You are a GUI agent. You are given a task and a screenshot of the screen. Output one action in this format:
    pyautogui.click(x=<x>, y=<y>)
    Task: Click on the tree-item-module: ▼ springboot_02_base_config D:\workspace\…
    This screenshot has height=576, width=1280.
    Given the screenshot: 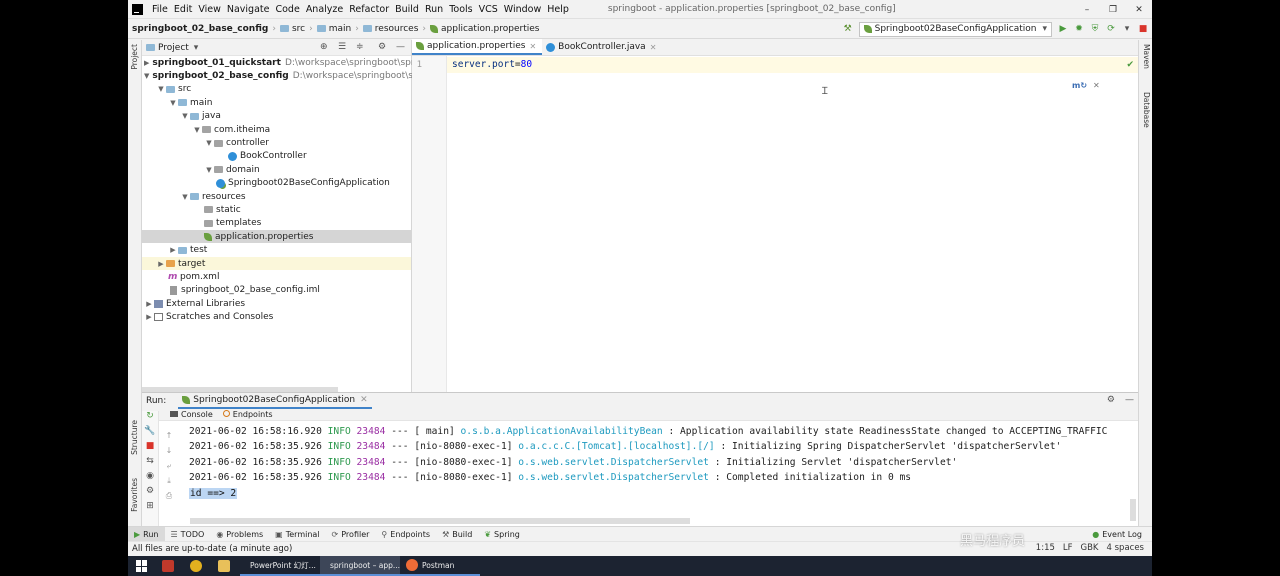 What is the action you would take?
    pyautogui.click(x=282, y=75)
    